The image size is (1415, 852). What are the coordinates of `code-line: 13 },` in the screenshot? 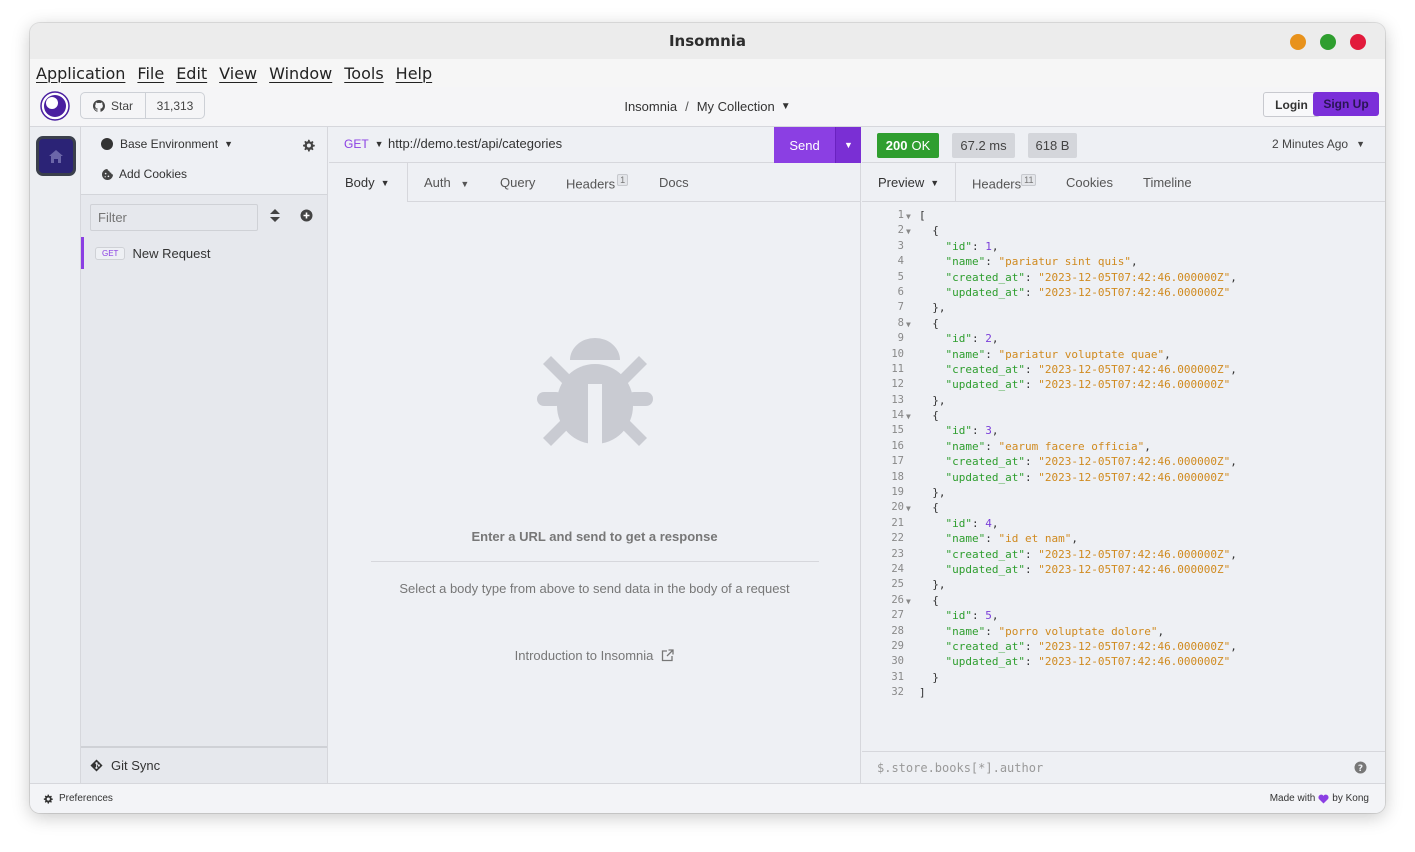 It's located at (1123, 400).